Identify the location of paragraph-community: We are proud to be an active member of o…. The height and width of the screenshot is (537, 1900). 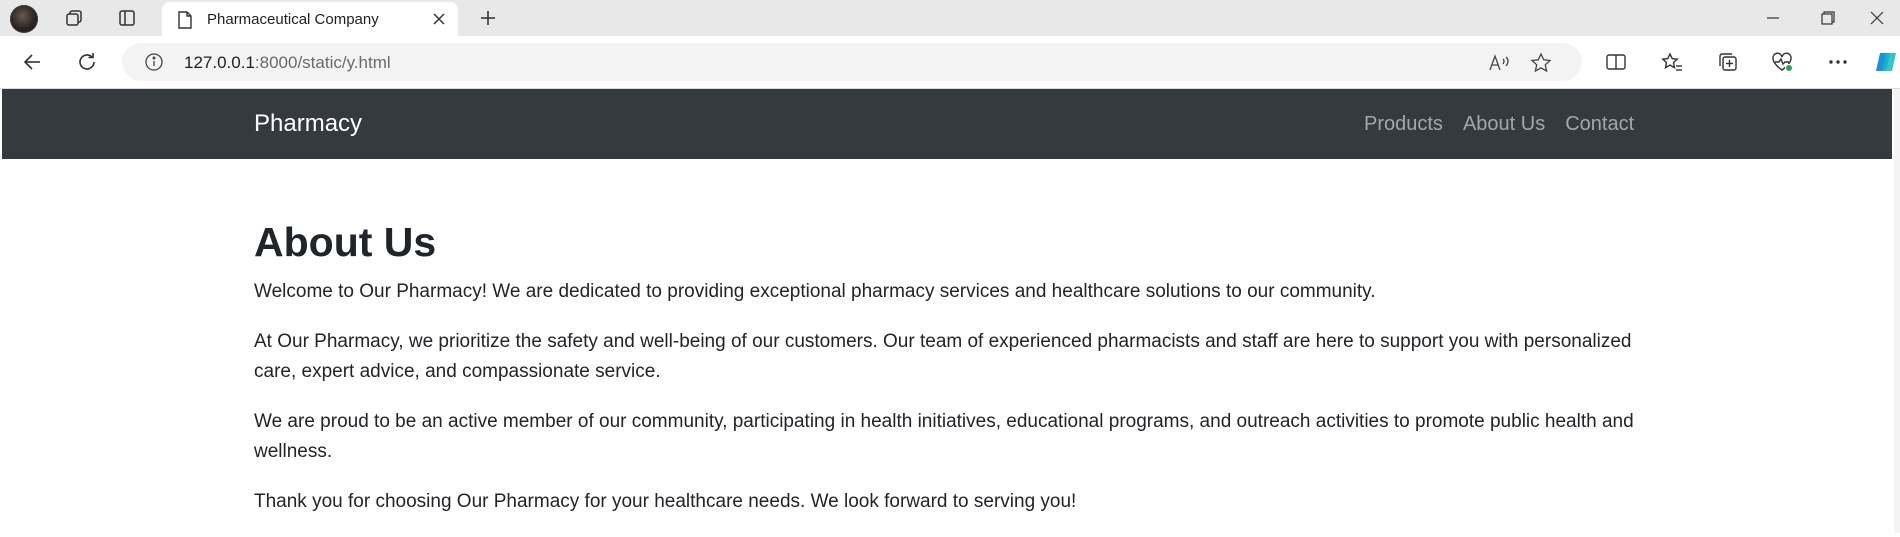
(944, 436).